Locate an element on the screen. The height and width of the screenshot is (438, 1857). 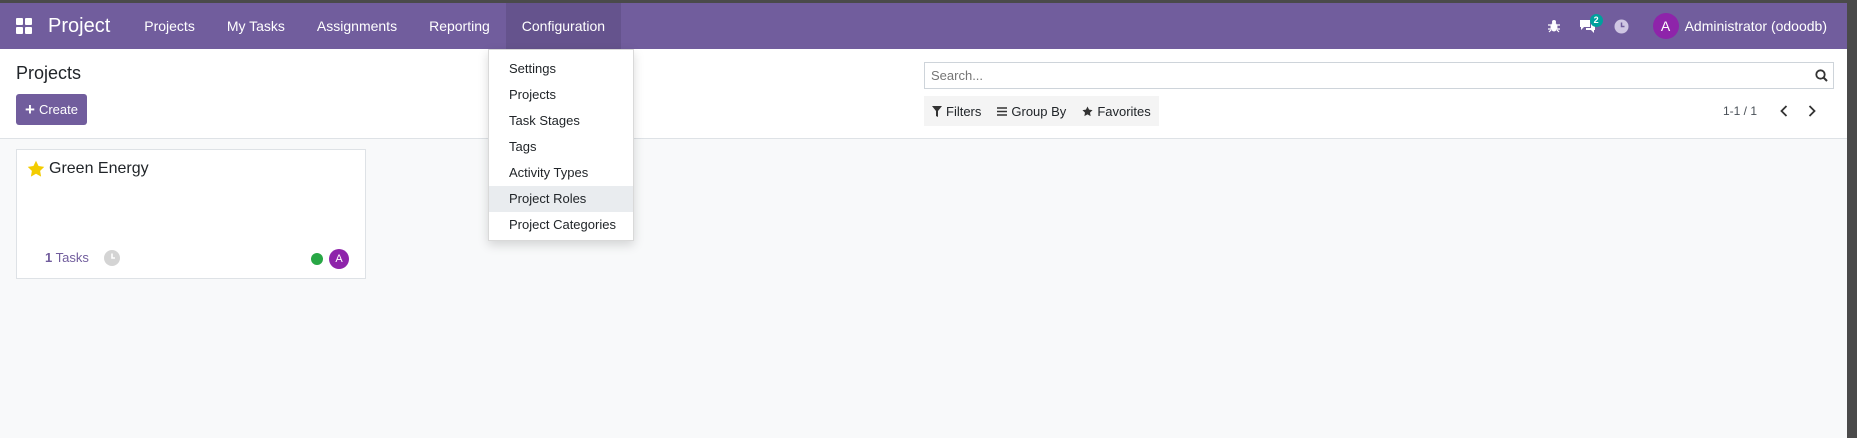
debug-bug-icon is located at coordinates (1554, 26).